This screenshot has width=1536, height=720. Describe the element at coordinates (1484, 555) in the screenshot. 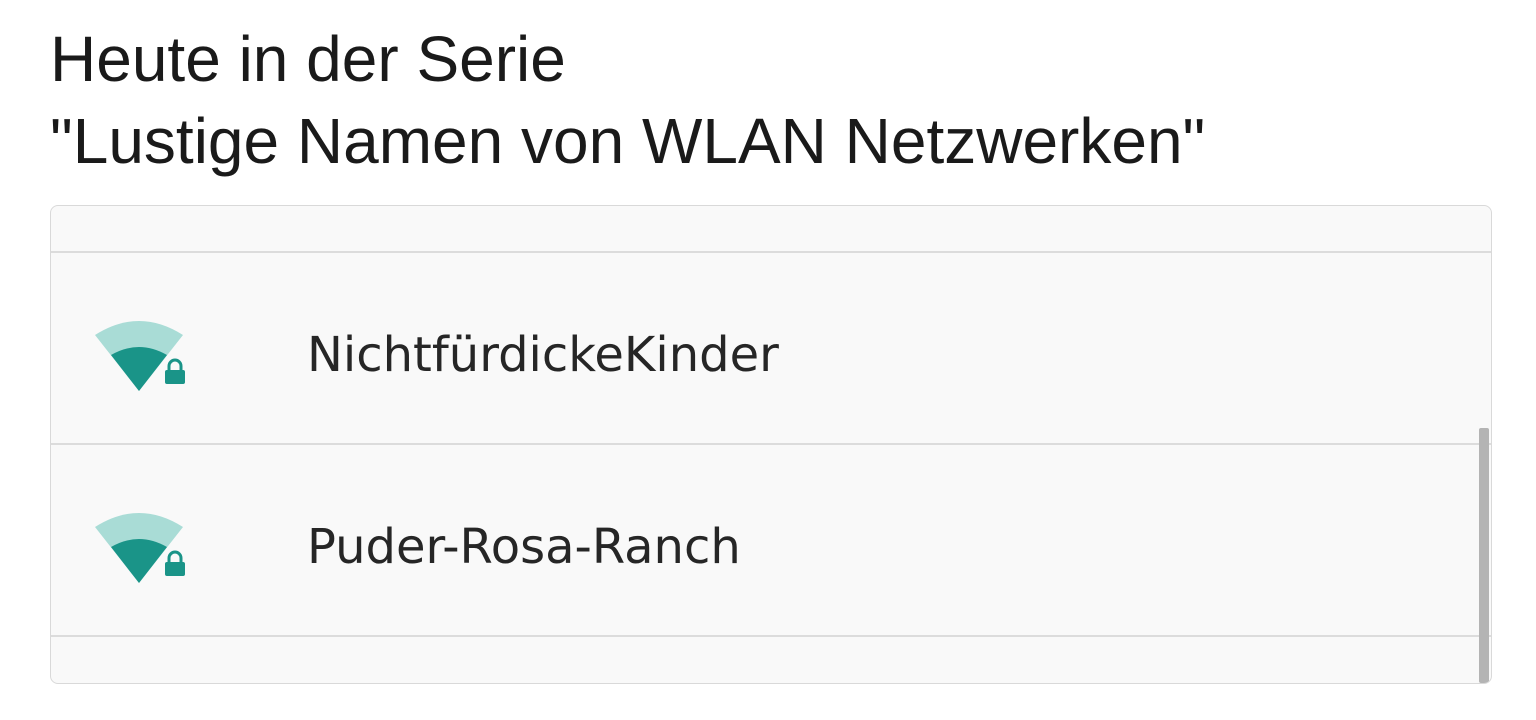

I see `list-scrollbar` at that location.